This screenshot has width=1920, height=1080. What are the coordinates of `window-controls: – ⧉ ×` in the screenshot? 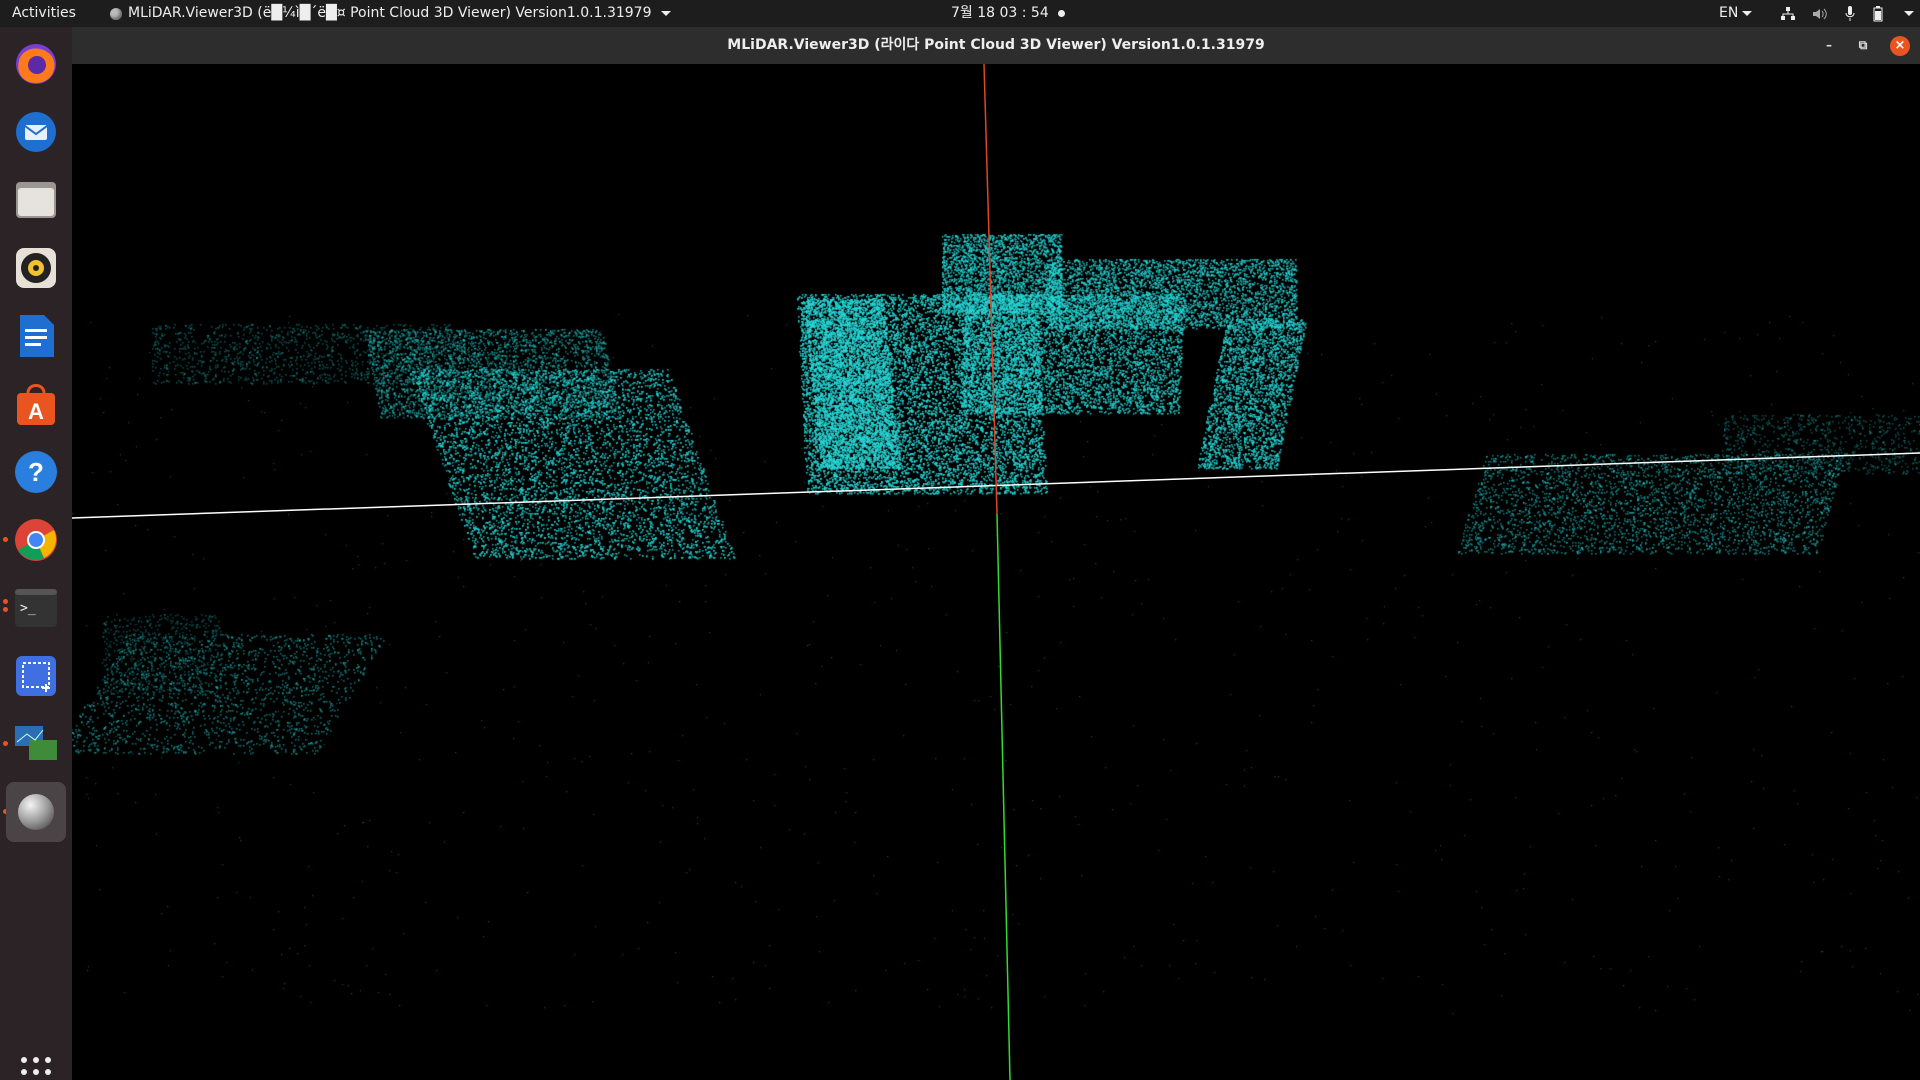 It's located at (1866, 45).